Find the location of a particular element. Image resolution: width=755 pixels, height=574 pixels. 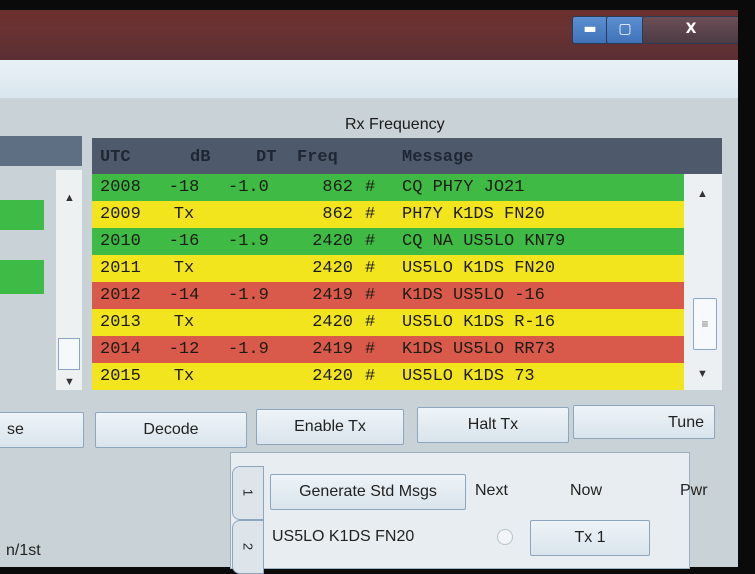

band-activity-header is located at coordinates (41, 151).